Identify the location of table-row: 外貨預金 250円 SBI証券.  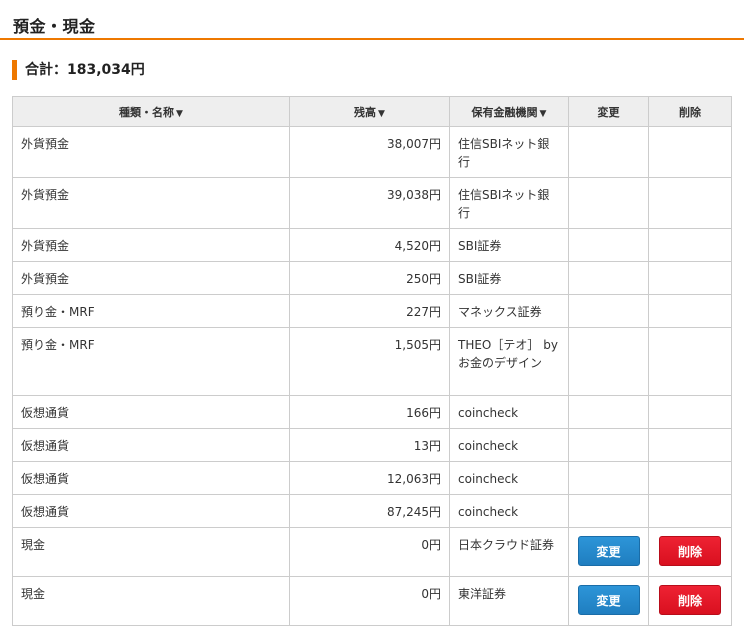
(372, 278).